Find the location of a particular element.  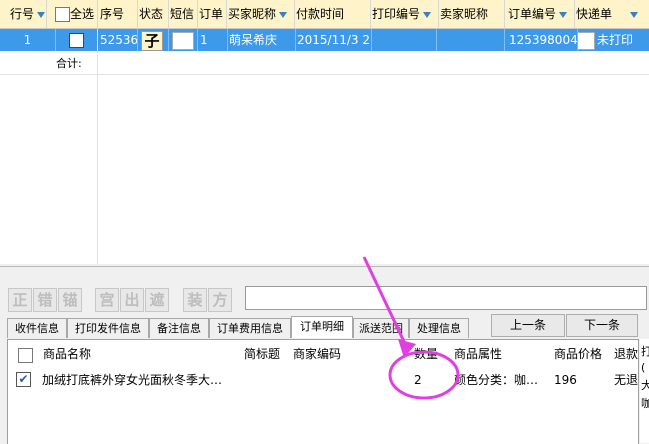

annotation-circle is located at coordinates (424, 375).